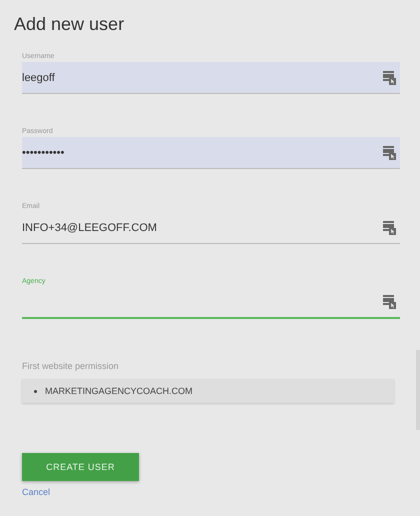 This screenshot has height=516, width=420. Describe the element at coordinates (35, 391) in the screenshot. I see `bullet-icon` at that location.